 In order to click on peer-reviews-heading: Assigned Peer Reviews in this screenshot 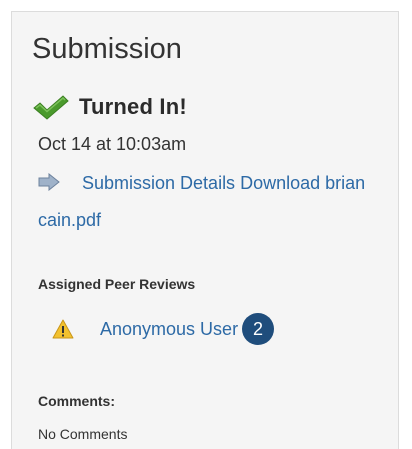, I will do `click(117, 284)`.